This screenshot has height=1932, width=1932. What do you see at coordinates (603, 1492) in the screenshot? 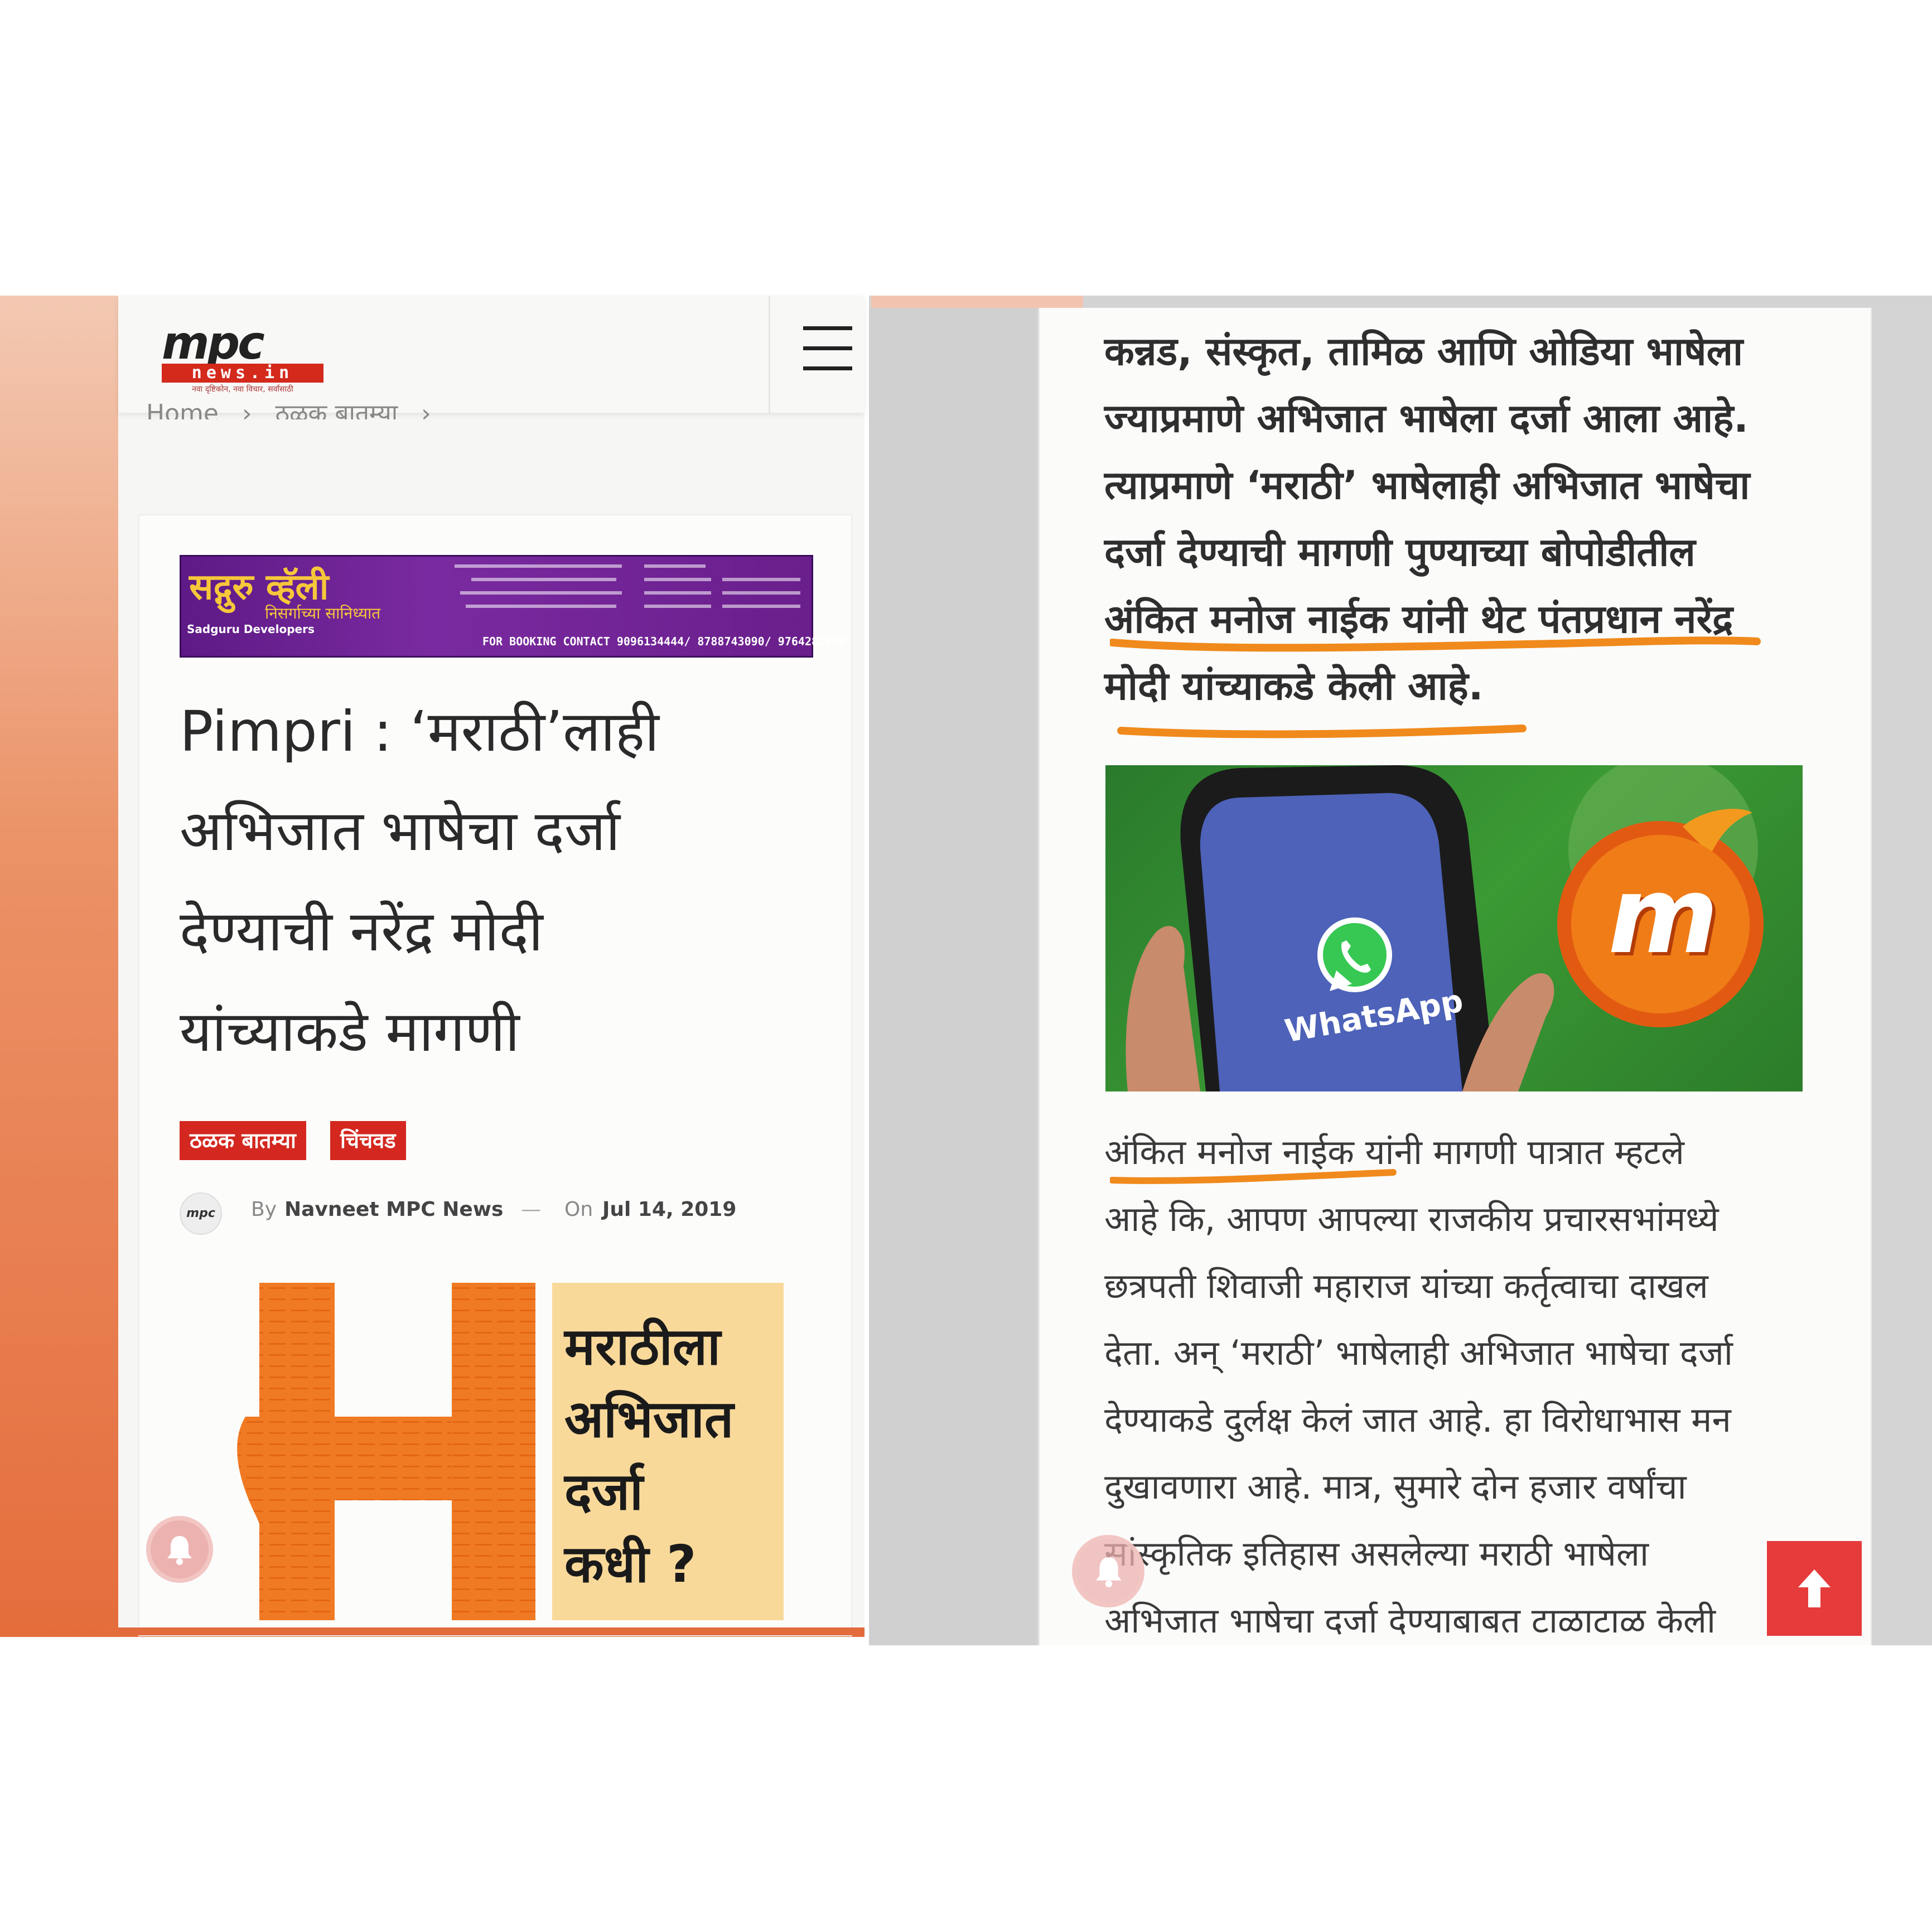
I see `feature-text-line: दर्जा` at bounding box center [603, 1492].